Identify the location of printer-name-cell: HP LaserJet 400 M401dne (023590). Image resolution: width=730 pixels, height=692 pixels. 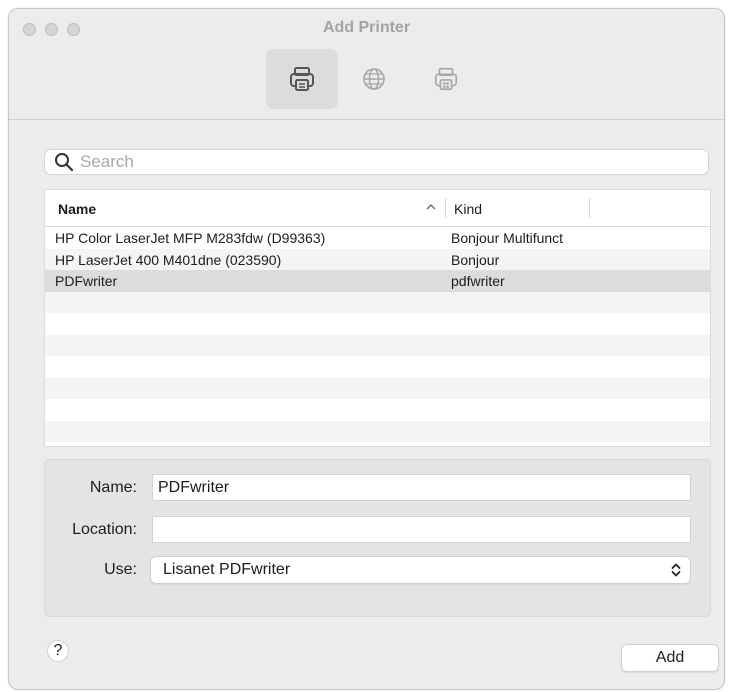
(168, 259).